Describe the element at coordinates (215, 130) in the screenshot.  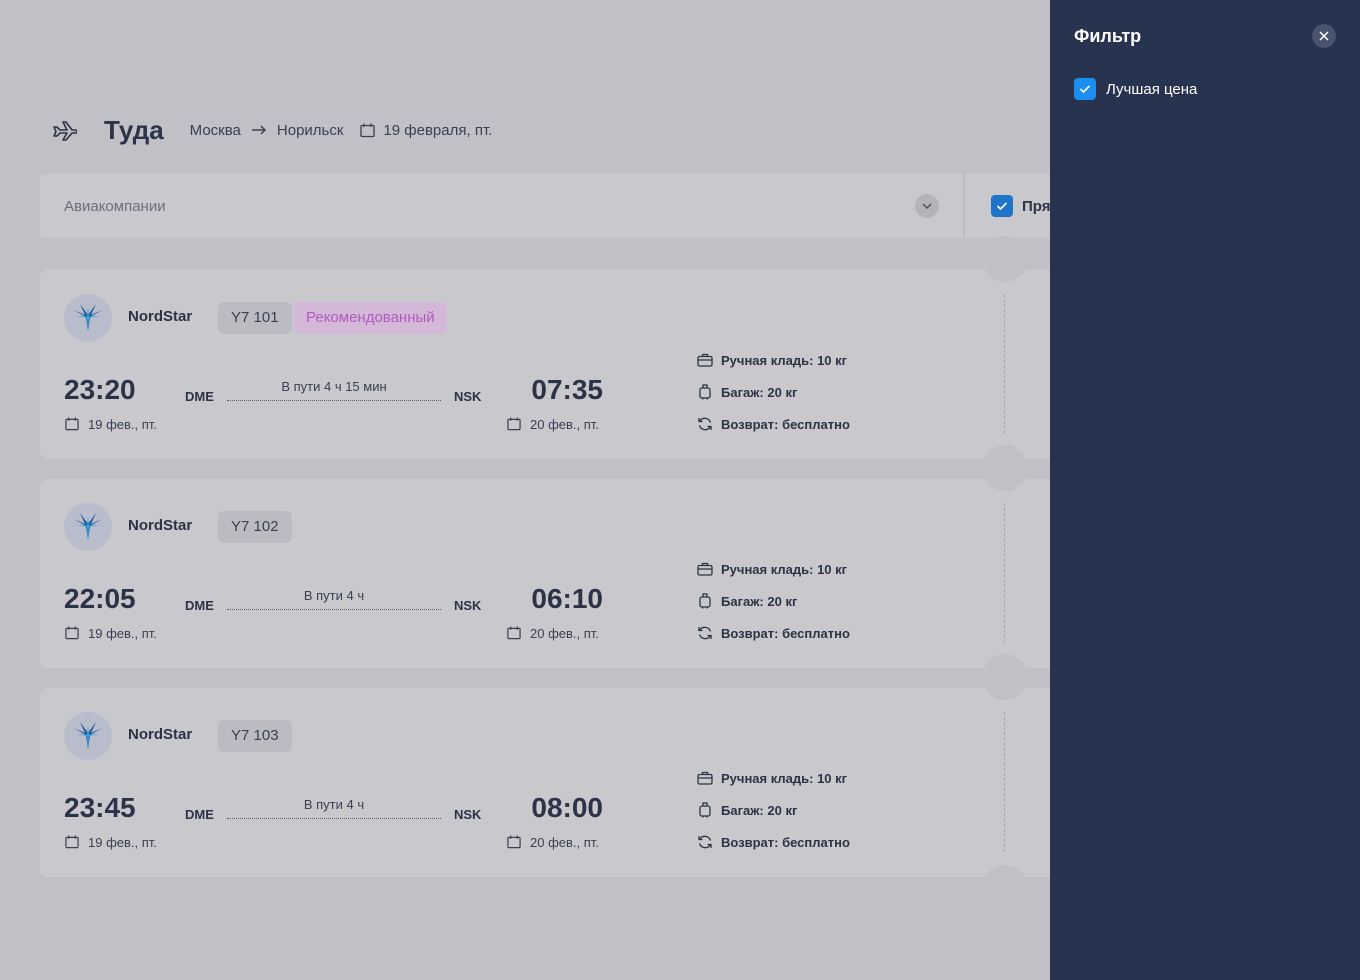
I see `origin-city: Москва` at that location.